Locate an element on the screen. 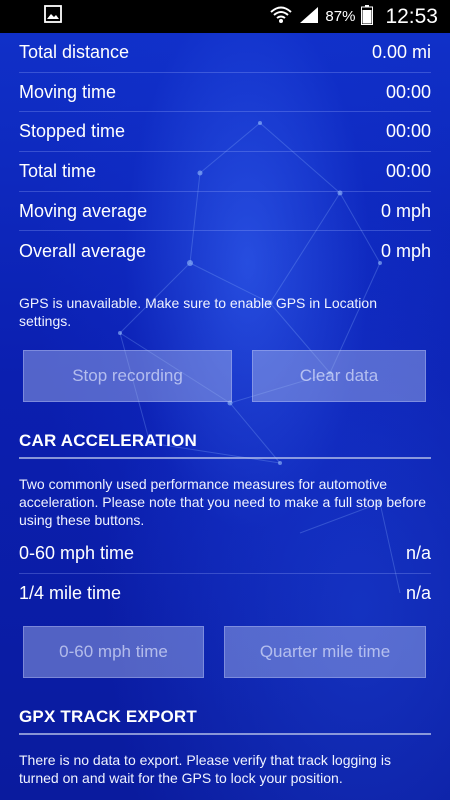 Image resolution: width=450 pixels, height=800 pixels. stat-row-moving-average: Moving average 0 mph is located at coordinates (225, 212).